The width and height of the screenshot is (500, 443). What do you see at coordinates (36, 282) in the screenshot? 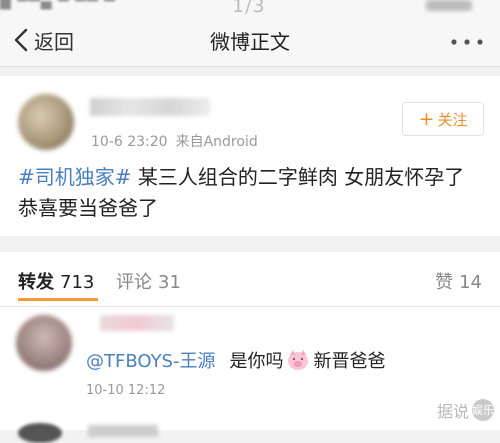
I see `repost-label: 转发` at bounding box center [36, 282].